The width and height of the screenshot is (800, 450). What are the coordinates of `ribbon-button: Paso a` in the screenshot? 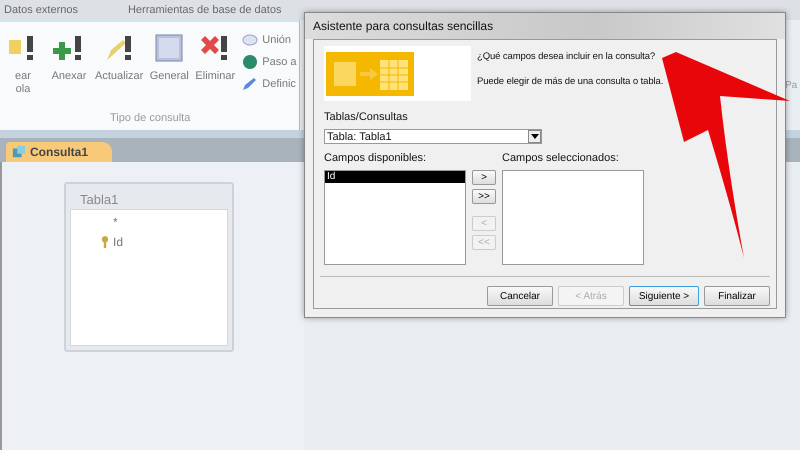 It's located at (269, 62).